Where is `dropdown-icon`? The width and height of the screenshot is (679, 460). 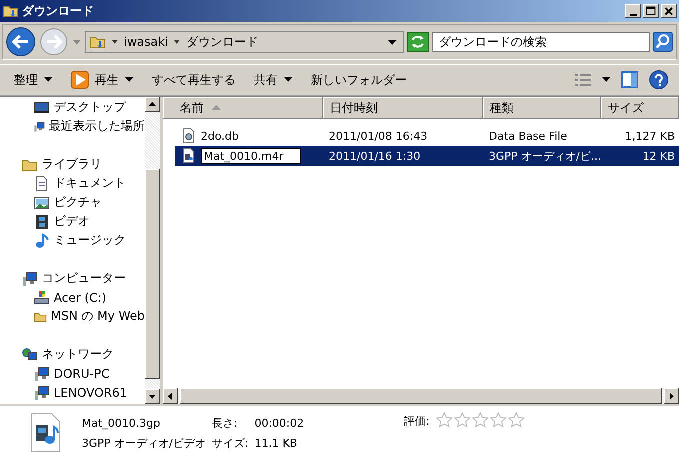 dropdown-icon is located at coordinates (392, 42).